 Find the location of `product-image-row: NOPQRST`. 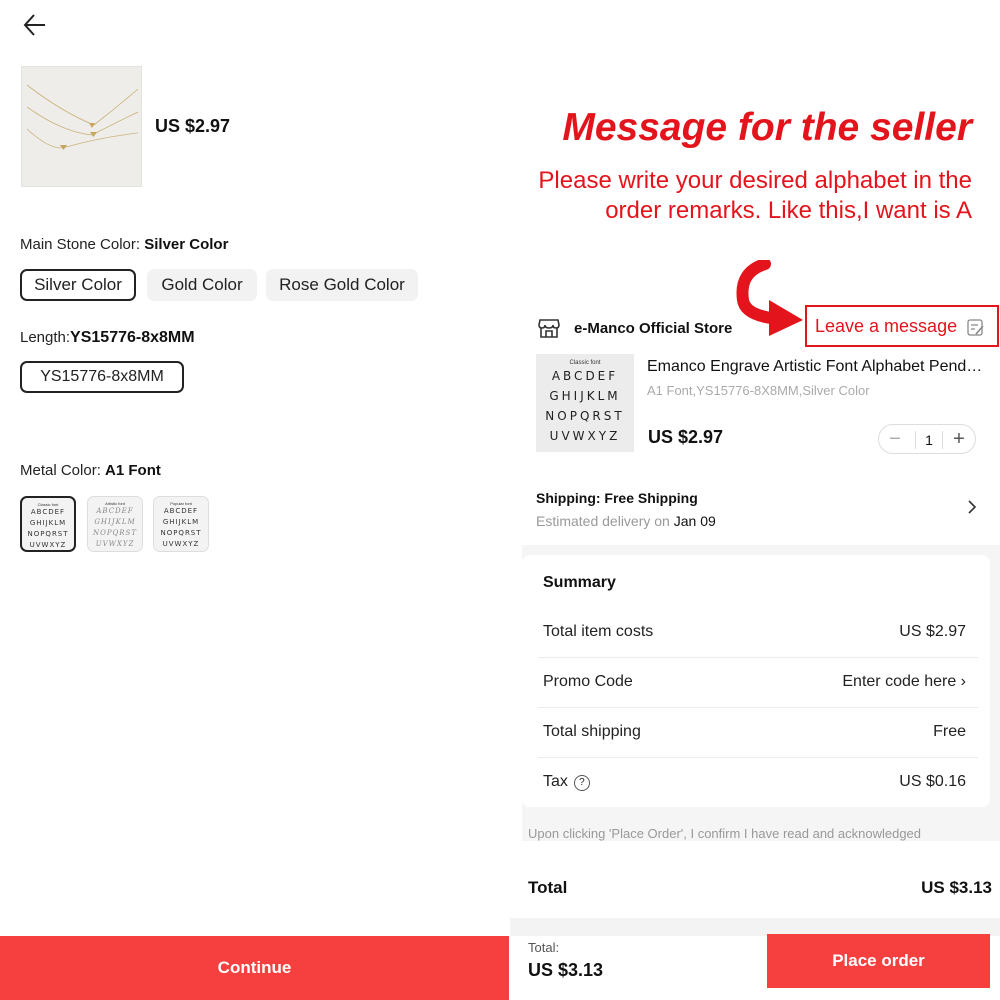

product-image-row: NOPQRST is located at coordinates (585, 416).